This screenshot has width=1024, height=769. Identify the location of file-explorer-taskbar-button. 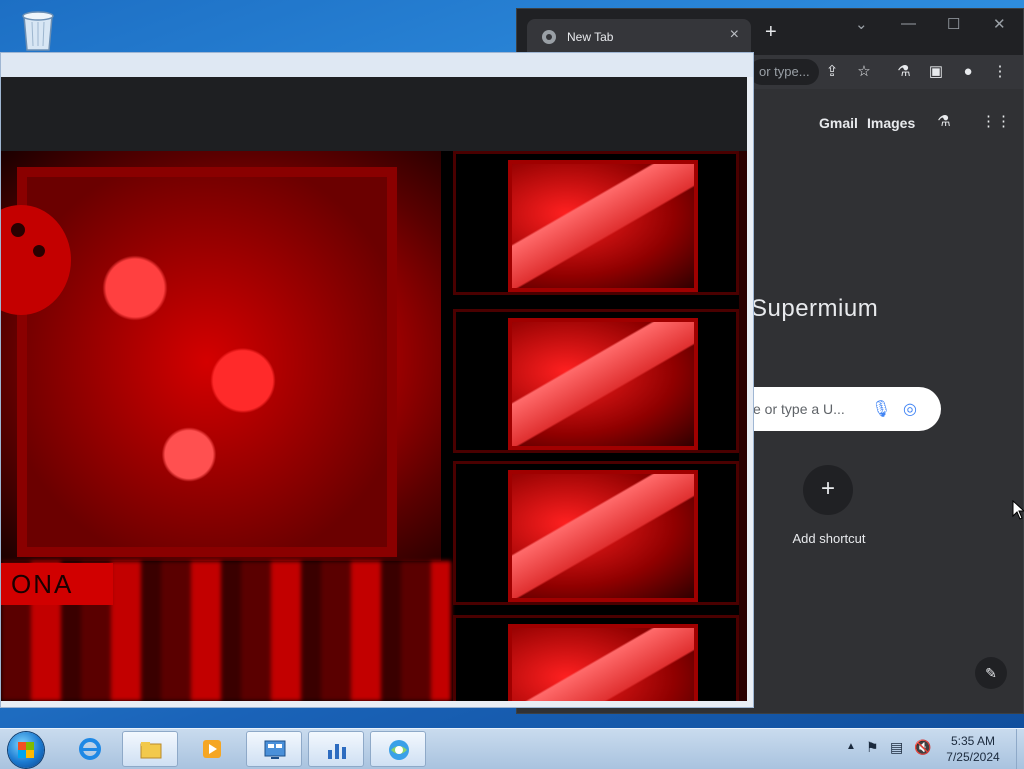
(150, 749).